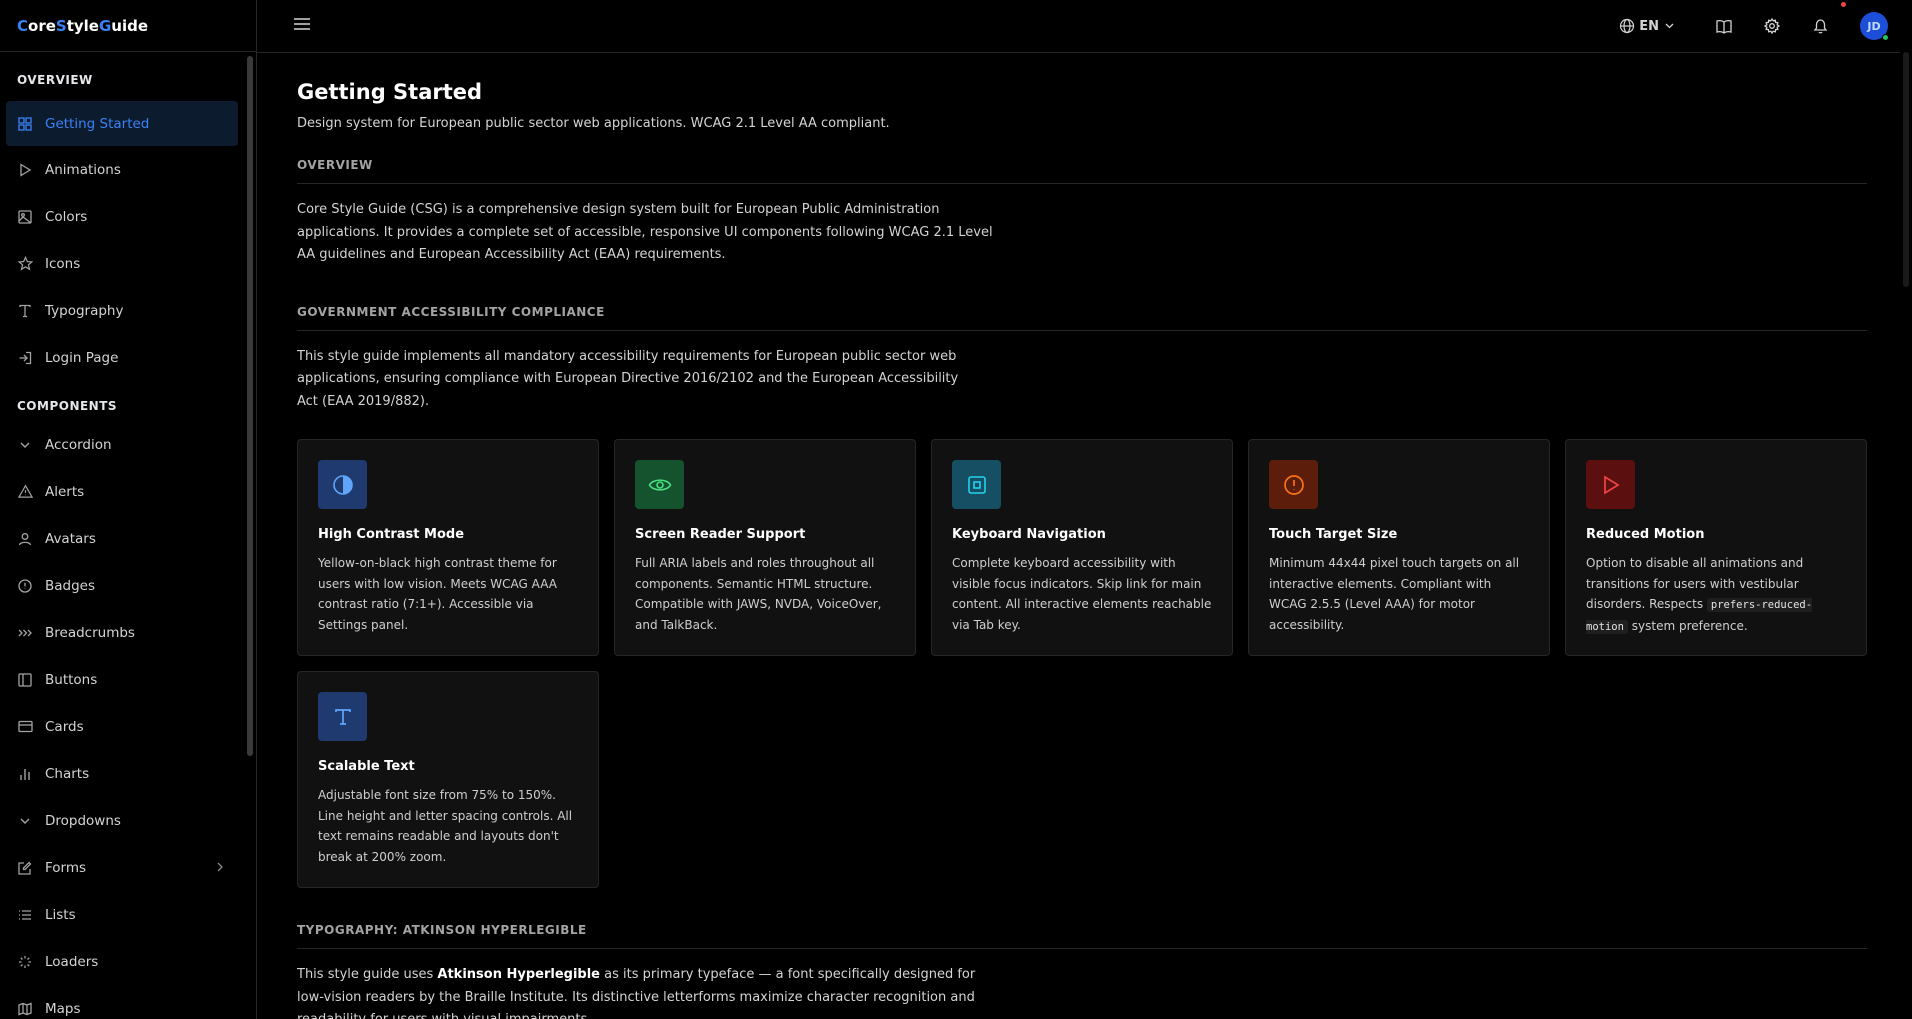 The image size is (1912, 1019). What do you see at coordinates (122, 538) in the screenshot?
I see `sidebar-item-avatars: Avatars` at bounding box center [122, 538].